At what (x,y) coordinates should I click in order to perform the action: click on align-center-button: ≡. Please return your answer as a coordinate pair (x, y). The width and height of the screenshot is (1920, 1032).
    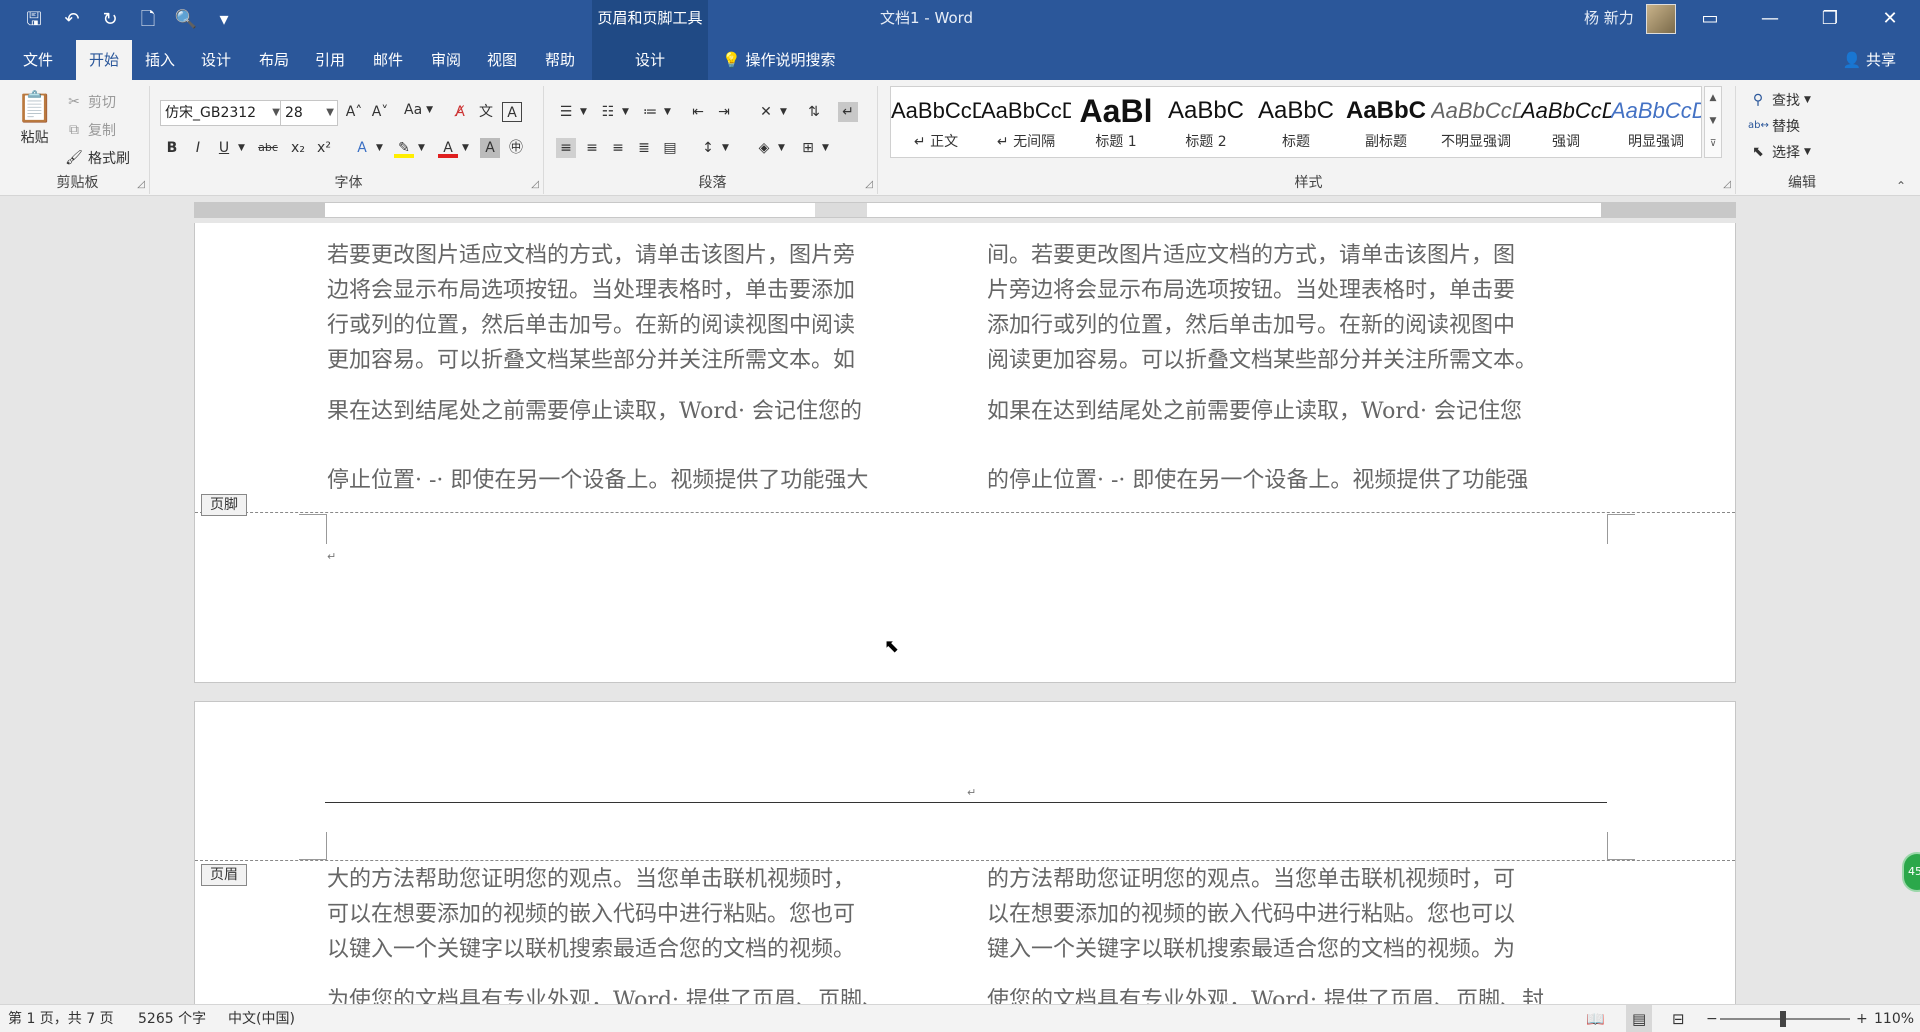
    Looking at the image, I should click on (592, 148).